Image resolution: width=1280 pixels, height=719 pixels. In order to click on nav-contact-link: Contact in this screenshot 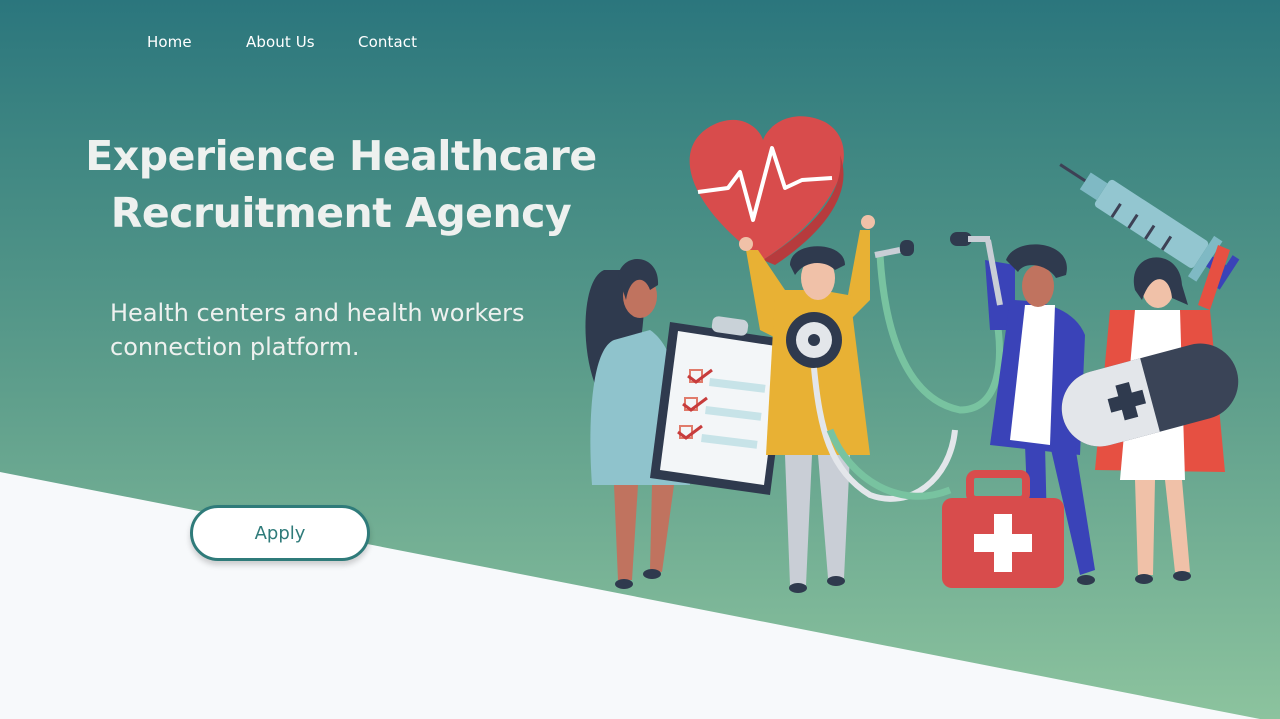, I will do `click(387, 42)`.